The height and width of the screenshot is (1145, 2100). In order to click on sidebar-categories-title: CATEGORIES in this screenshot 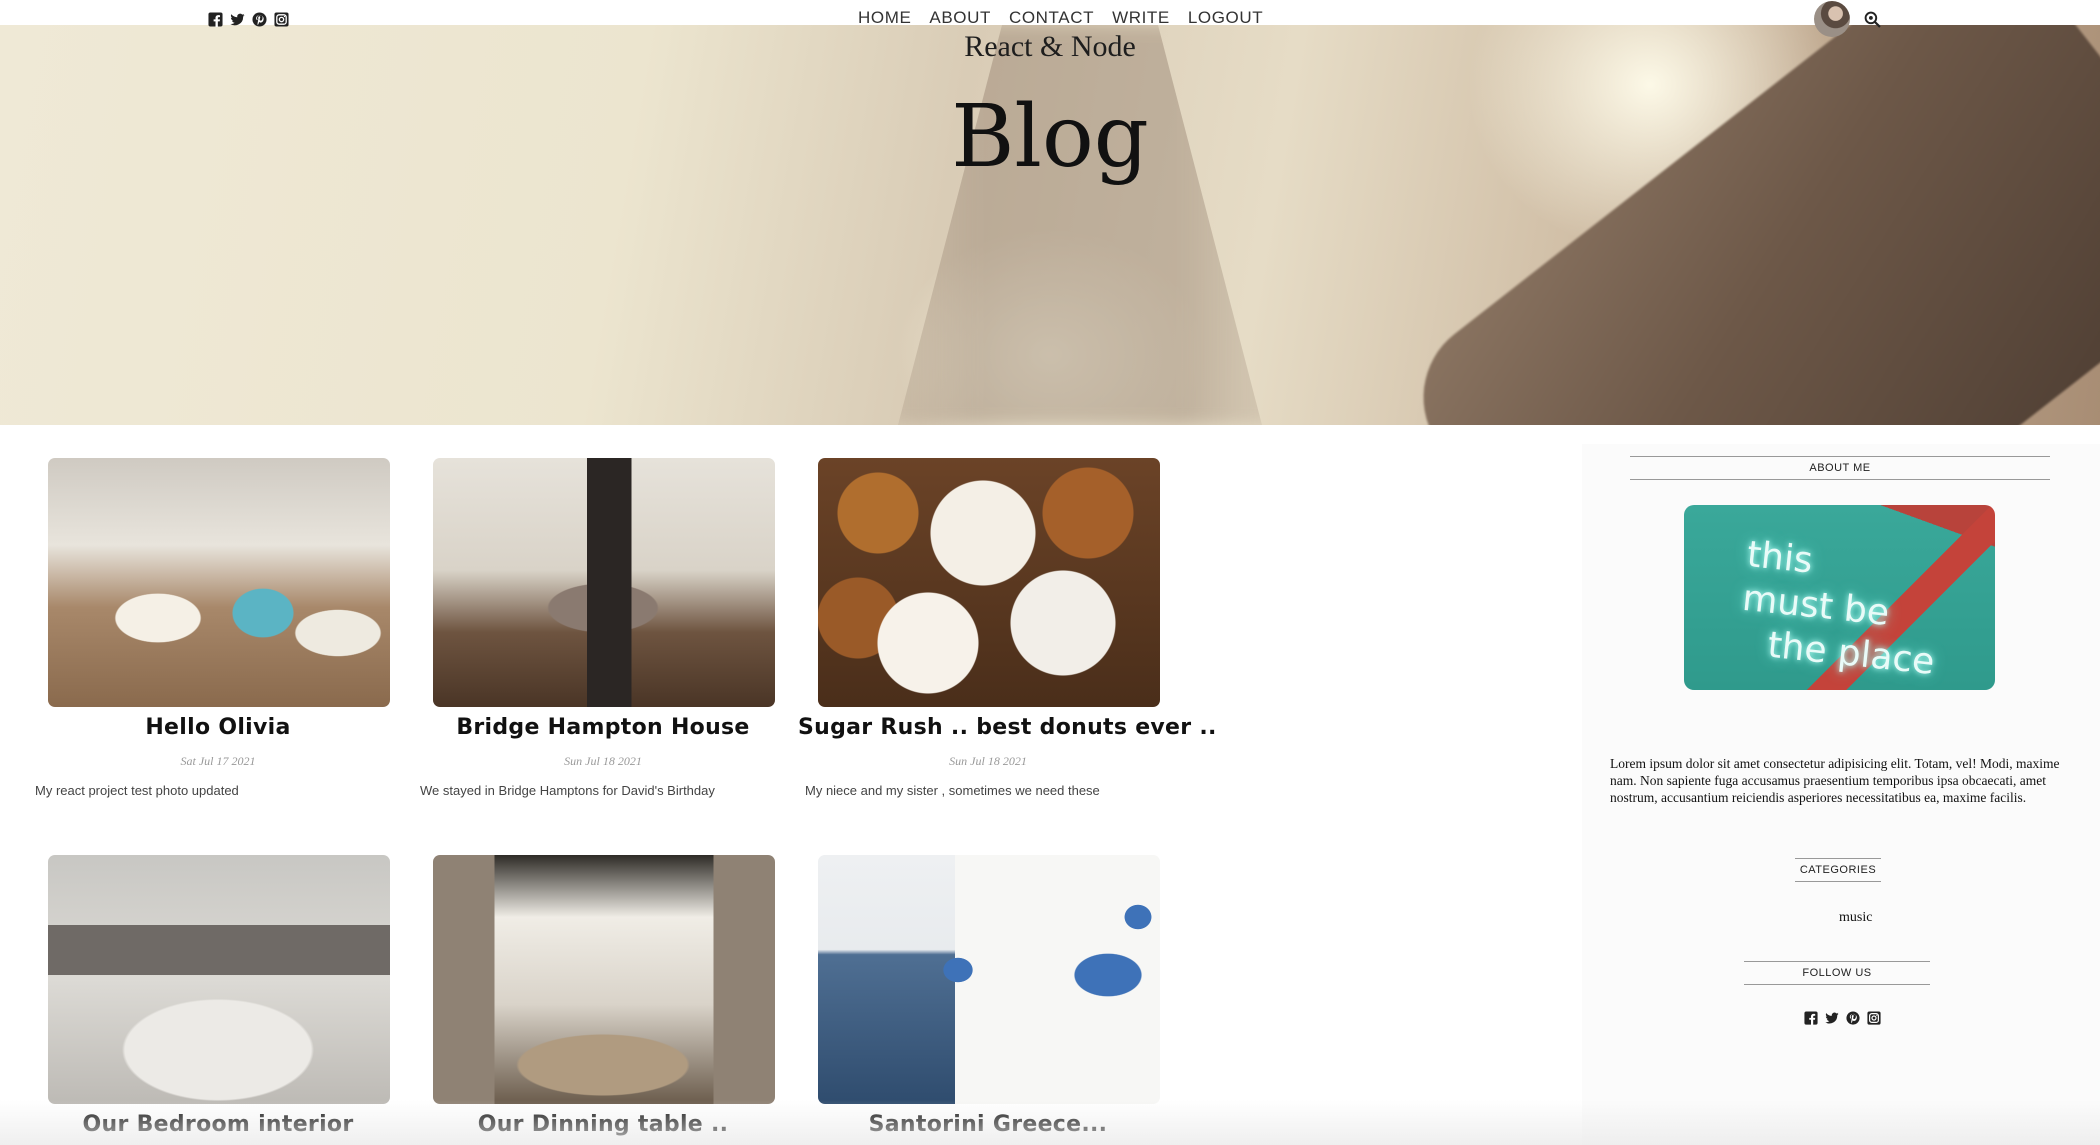, I will do `click(1838, 870)`.